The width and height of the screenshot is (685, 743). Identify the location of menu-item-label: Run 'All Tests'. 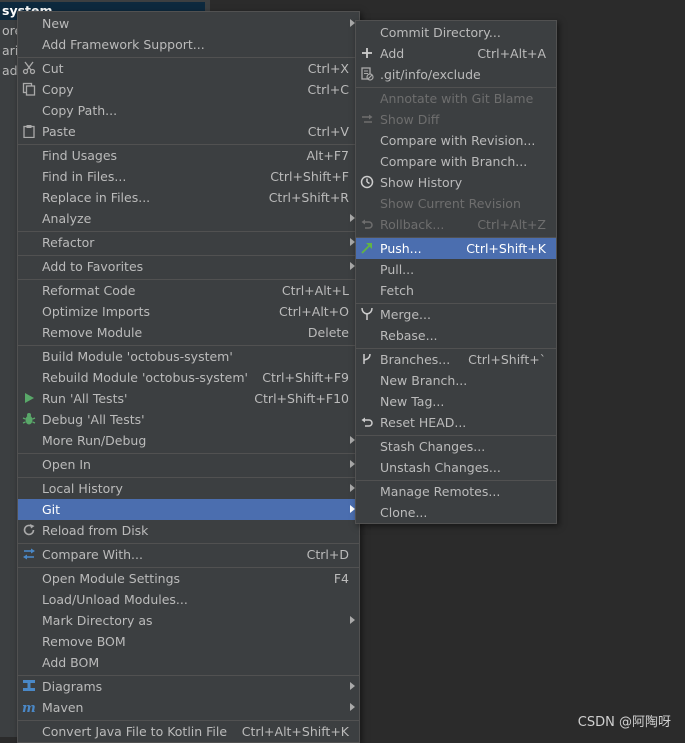
(85, 398).